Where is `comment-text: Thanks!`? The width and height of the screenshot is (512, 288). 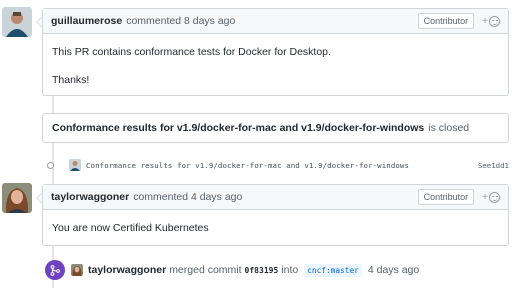 comment-text: Thanks! is located at coordinates (71, 80).